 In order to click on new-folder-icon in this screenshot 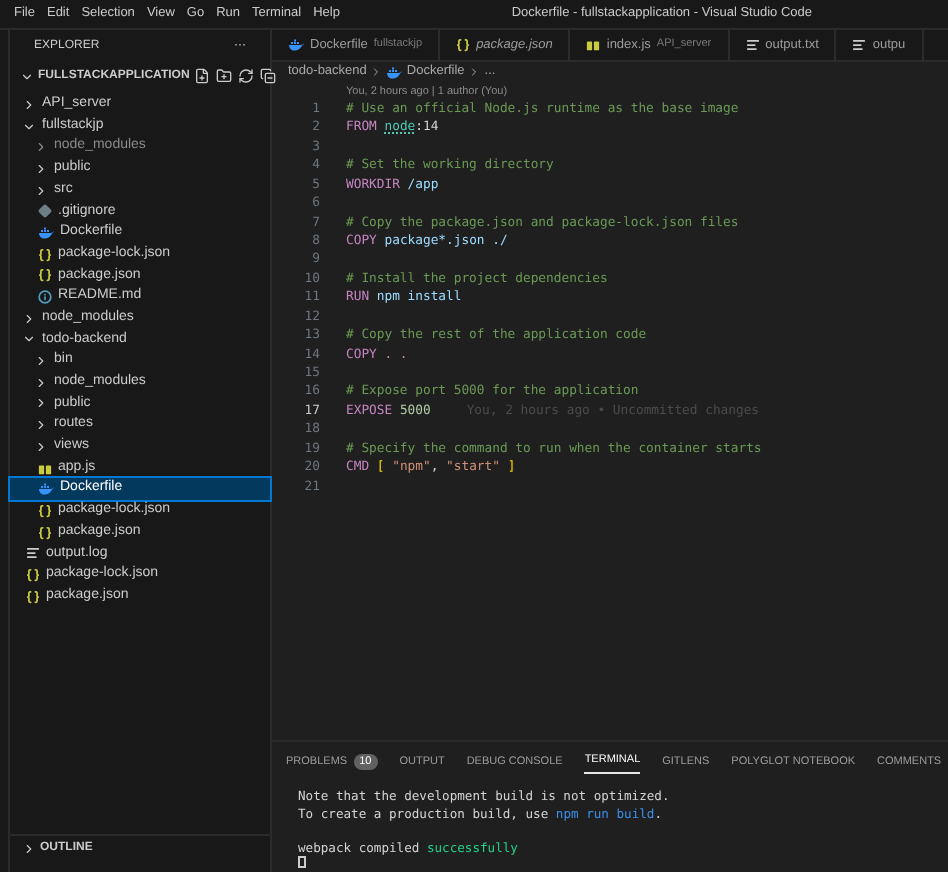, I will do `click(223, 76)`.